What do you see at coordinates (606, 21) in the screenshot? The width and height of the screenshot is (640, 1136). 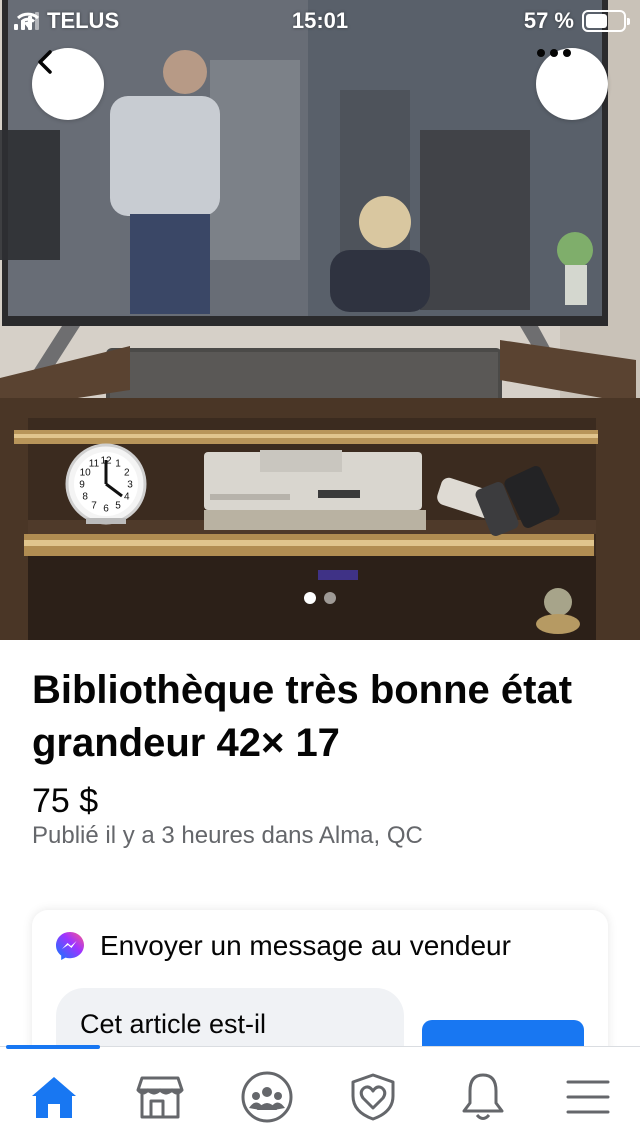 I see `battery-icon` at bounding box center [606, 21].